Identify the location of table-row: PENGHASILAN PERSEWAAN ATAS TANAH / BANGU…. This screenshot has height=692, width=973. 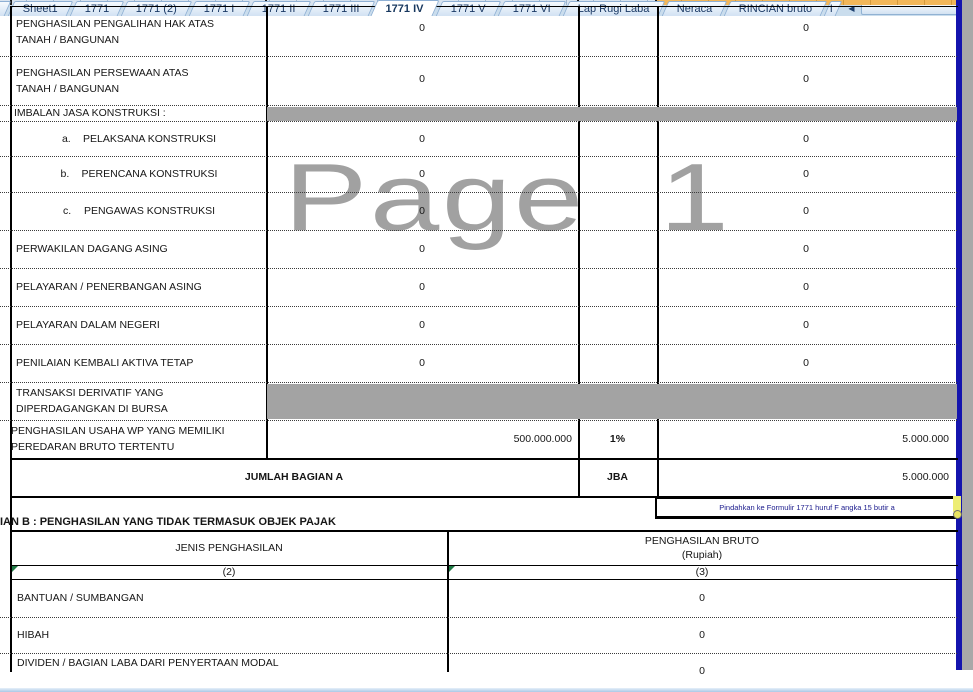
(486, 81).